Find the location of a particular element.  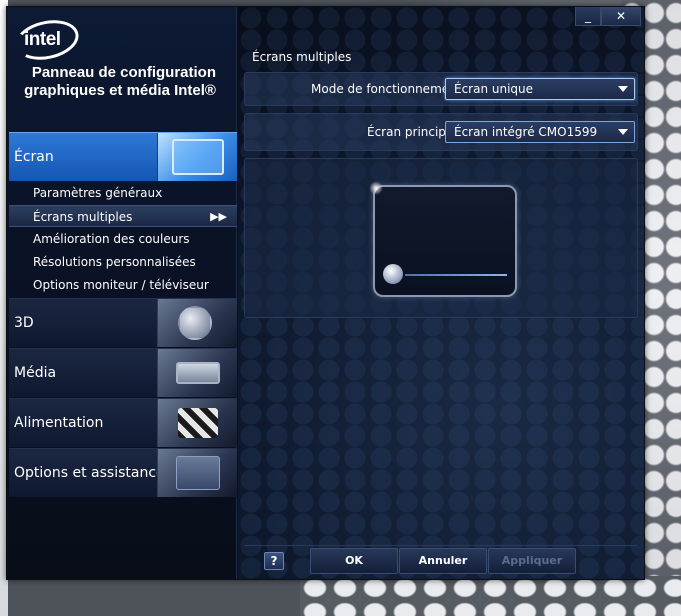

category-label: 3D is located at coordinates (24, 323).